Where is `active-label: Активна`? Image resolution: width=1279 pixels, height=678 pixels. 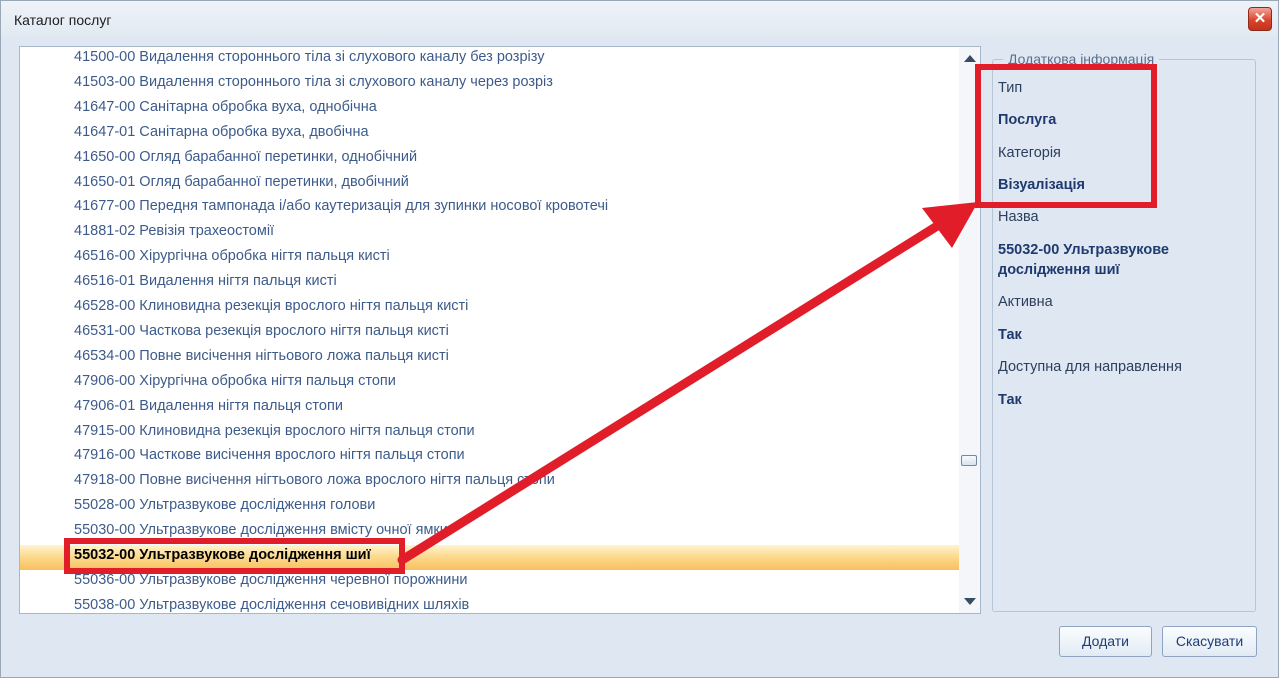
active-label: Активна is located at coordinates (1025, 302).